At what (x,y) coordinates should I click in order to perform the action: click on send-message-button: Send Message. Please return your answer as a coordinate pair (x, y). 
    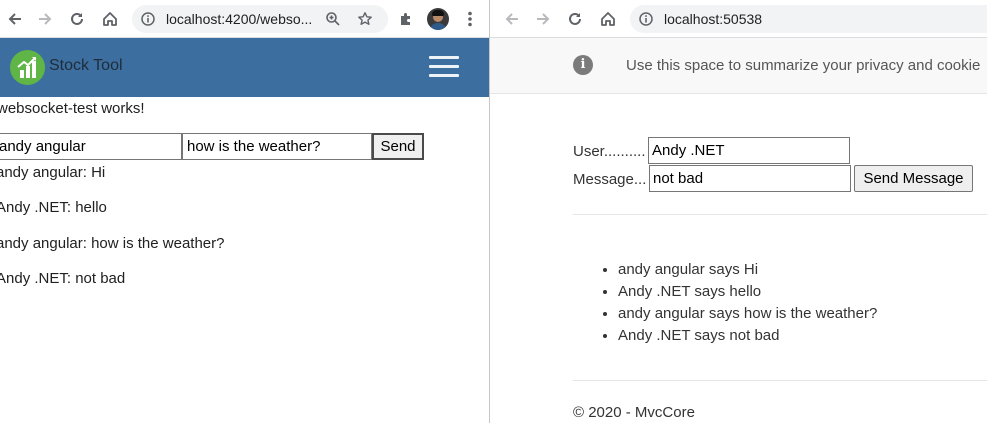
    Looking at the image, I should click on (913, 178).